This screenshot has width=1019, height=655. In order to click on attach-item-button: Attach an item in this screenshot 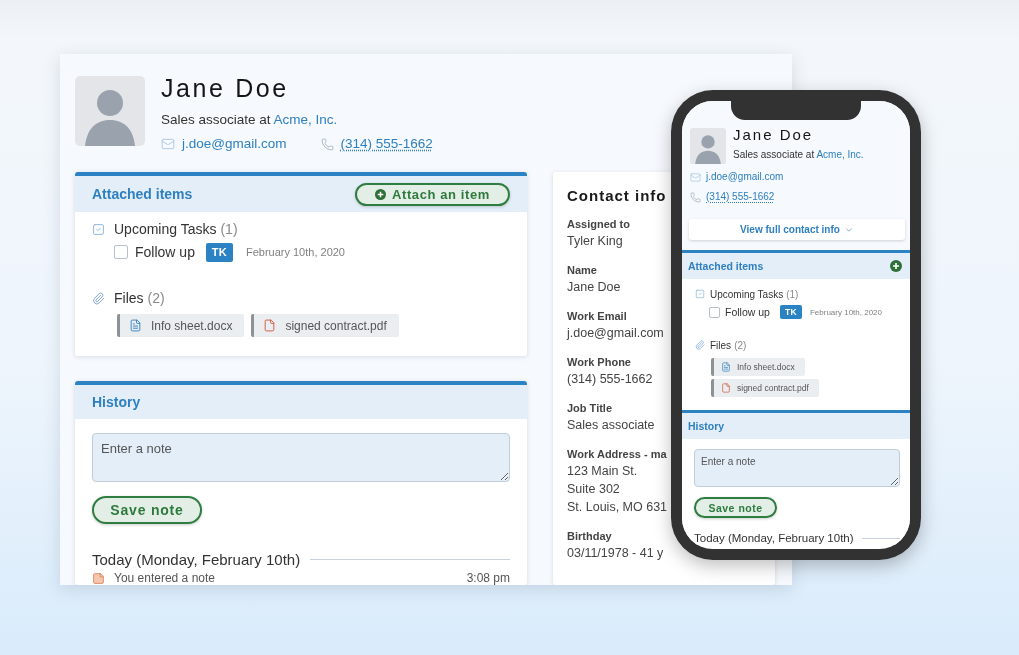, I will do `click(432, 194)`.